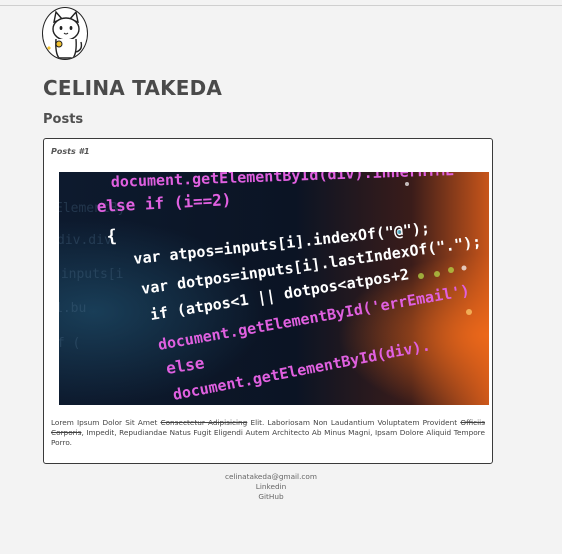 Image resolution: width=562 pixels, height=554 pixels. I want to click on posts-heading: Posts, so click(63, 119).